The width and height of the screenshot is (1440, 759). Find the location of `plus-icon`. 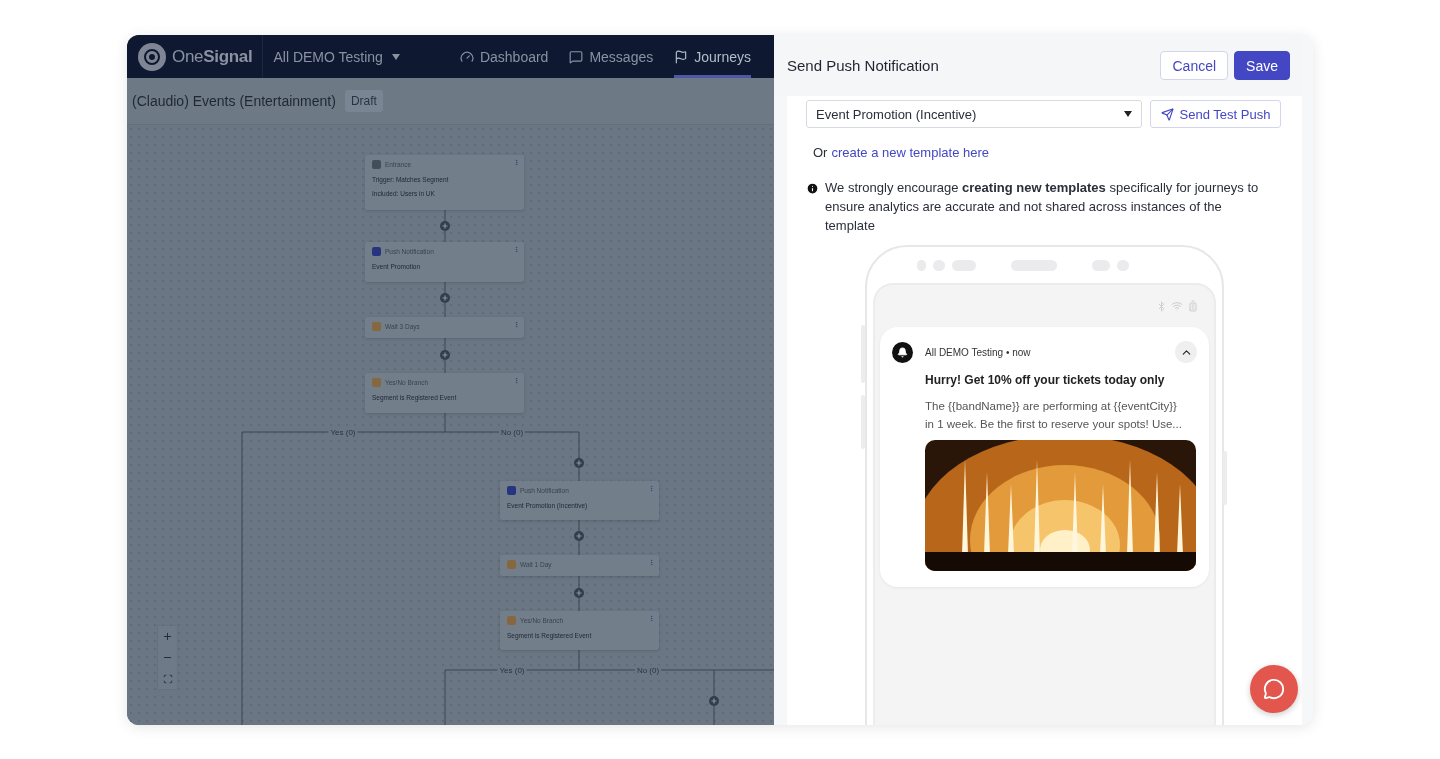

plus-icon is located at coordinates (167, 636).